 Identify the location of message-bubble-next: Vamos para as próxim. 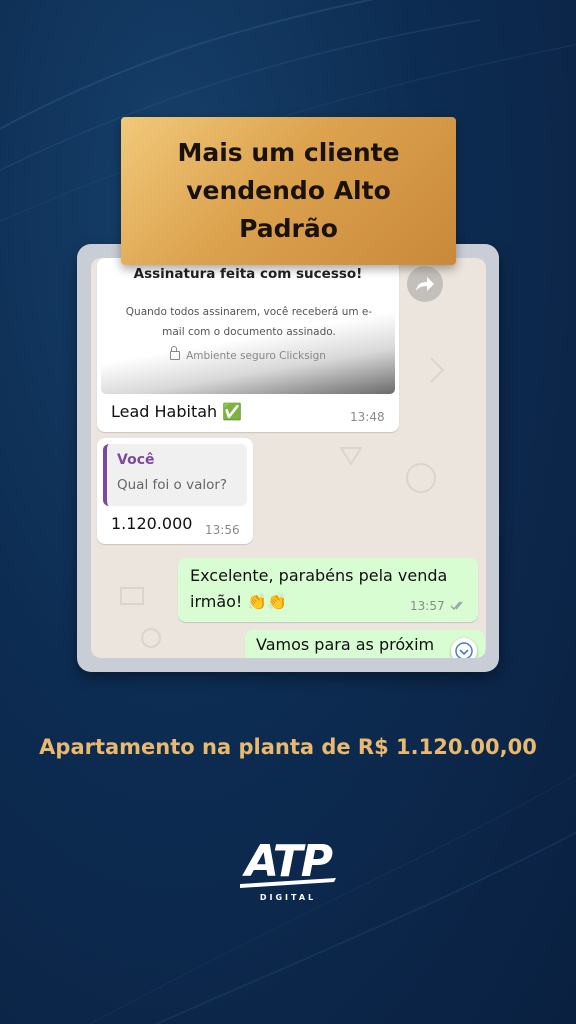
(365, 644).